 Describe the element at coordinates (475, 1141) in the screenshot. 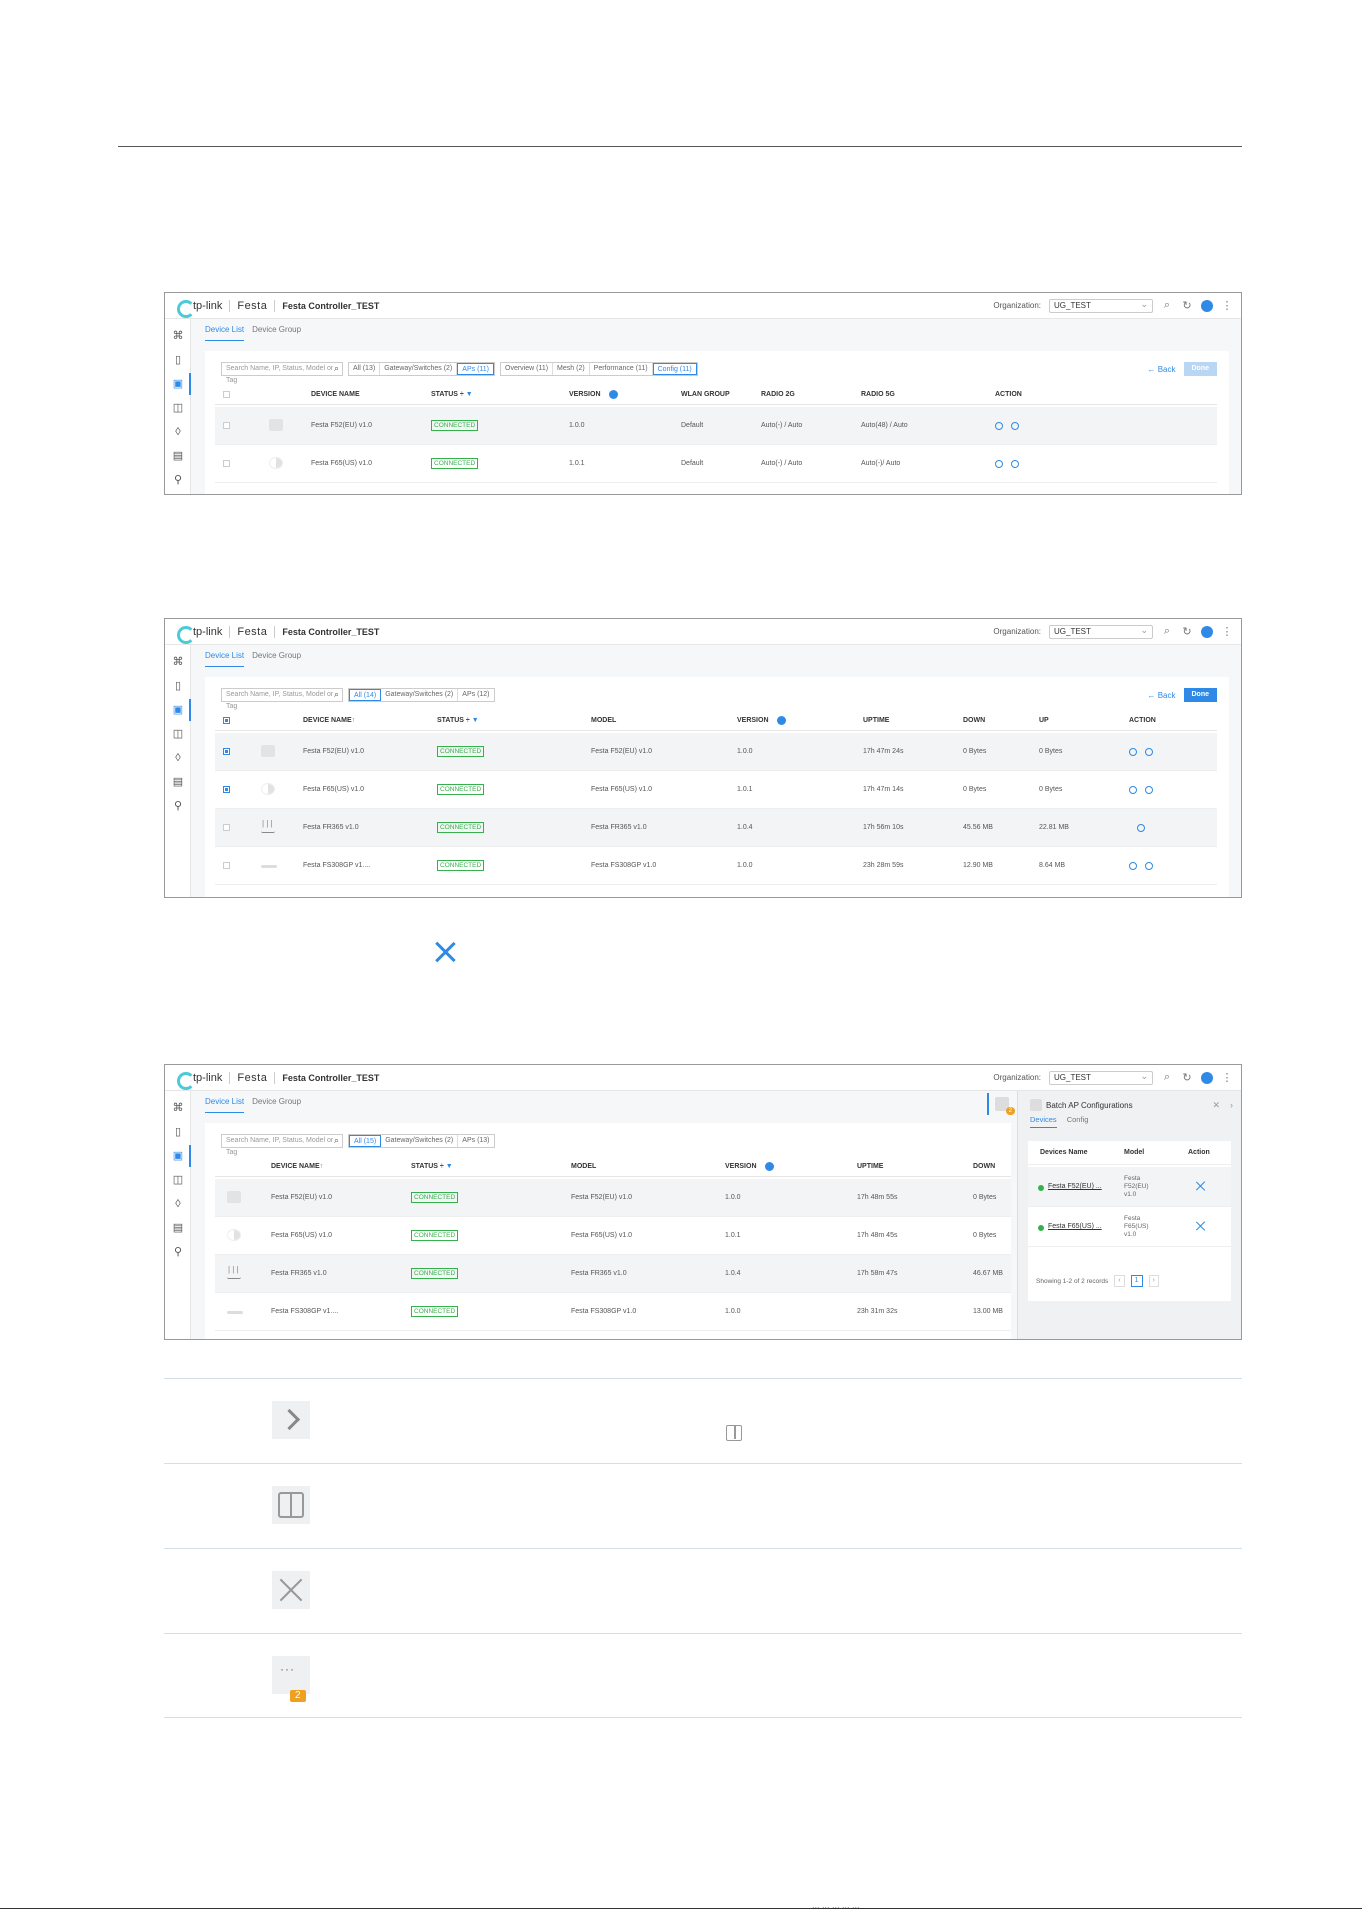

I see `filter-aps: APs (13)` at that location.